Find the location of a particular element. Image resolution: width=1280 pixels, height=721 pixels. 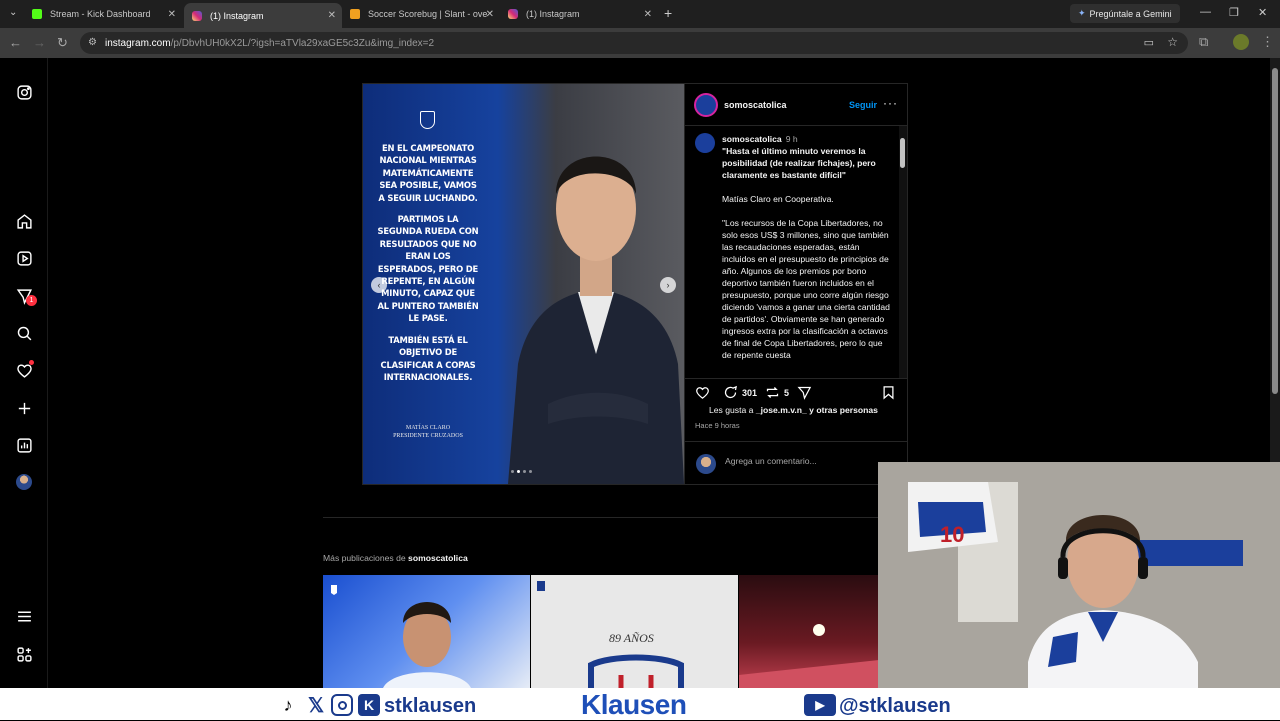

messages-icon: 1 is located at coordinates (25, 296).